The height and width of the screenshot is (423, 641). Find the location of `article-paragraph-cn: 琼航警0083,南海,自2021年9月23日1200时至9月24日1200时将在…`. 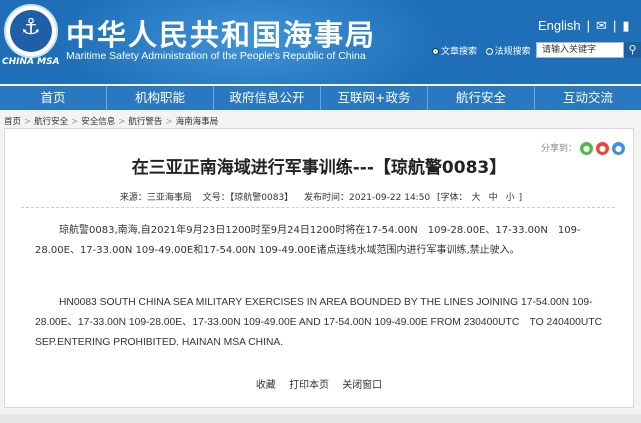

article-paragraph-cn: 琼航警0083,南海,自2021年9月23日1200时至9月24日1200时将在… is located at coordinates (308, 240).